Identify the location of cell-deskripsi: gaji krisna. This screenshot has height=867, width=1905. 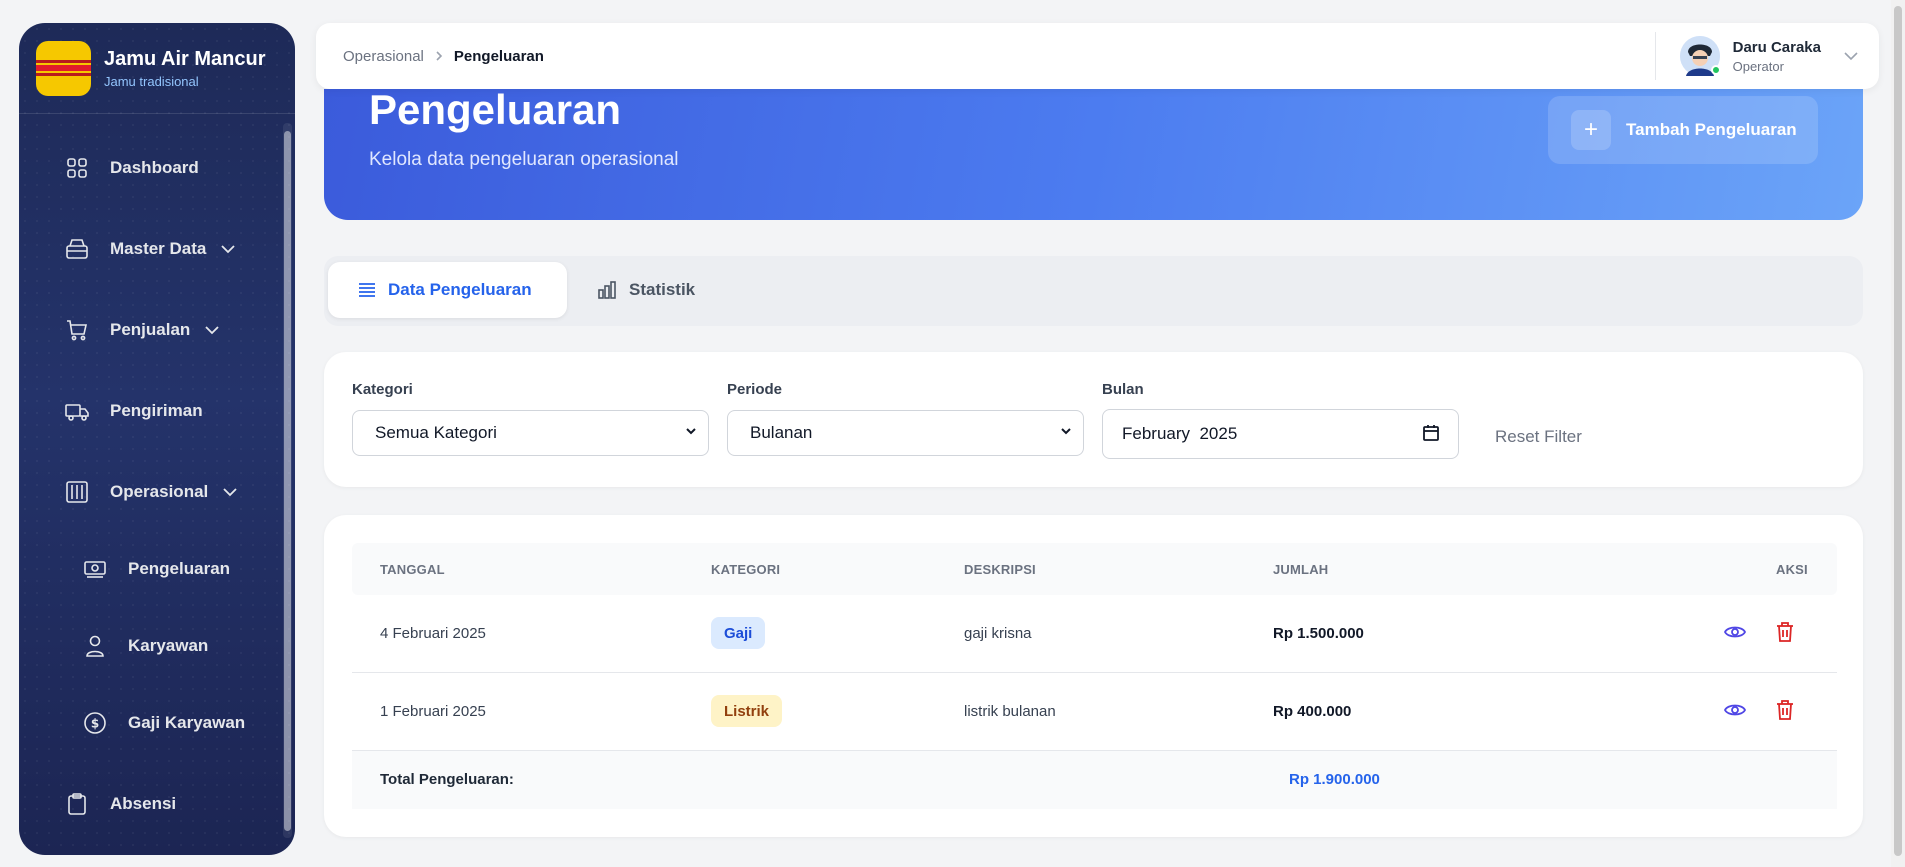
(998, 633).